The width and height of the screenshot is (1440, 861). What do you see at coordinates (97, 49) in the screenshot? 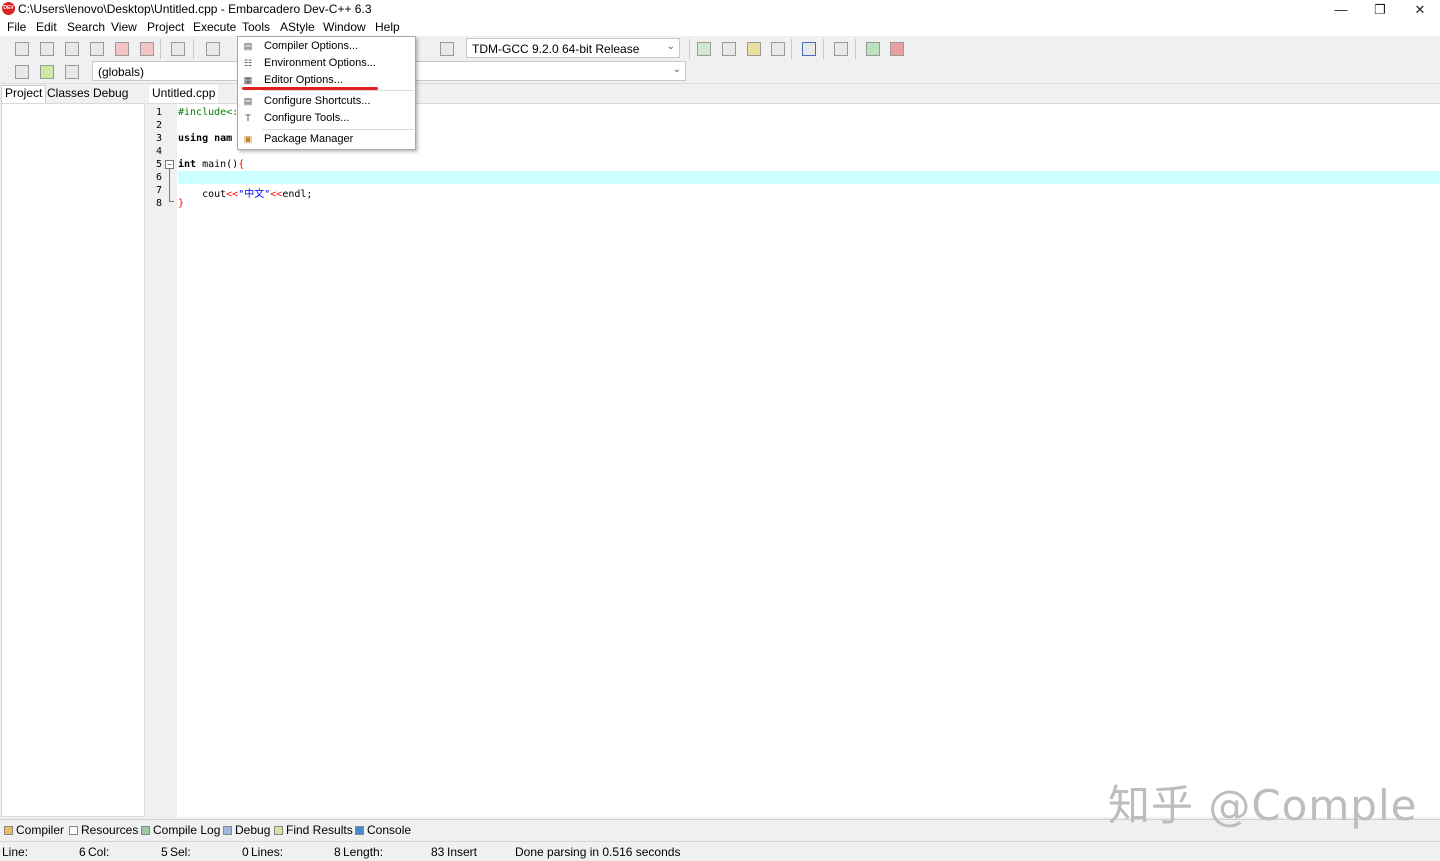
I see `save-all-icon` at bounding box center [97, 49].